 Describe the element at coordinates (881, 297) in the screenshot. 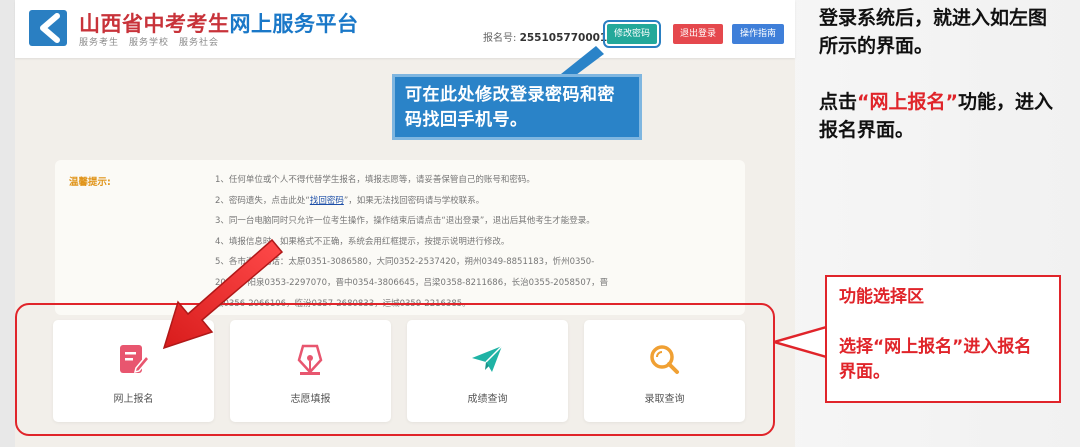

I see `note-title: 功能选择区` at that location.